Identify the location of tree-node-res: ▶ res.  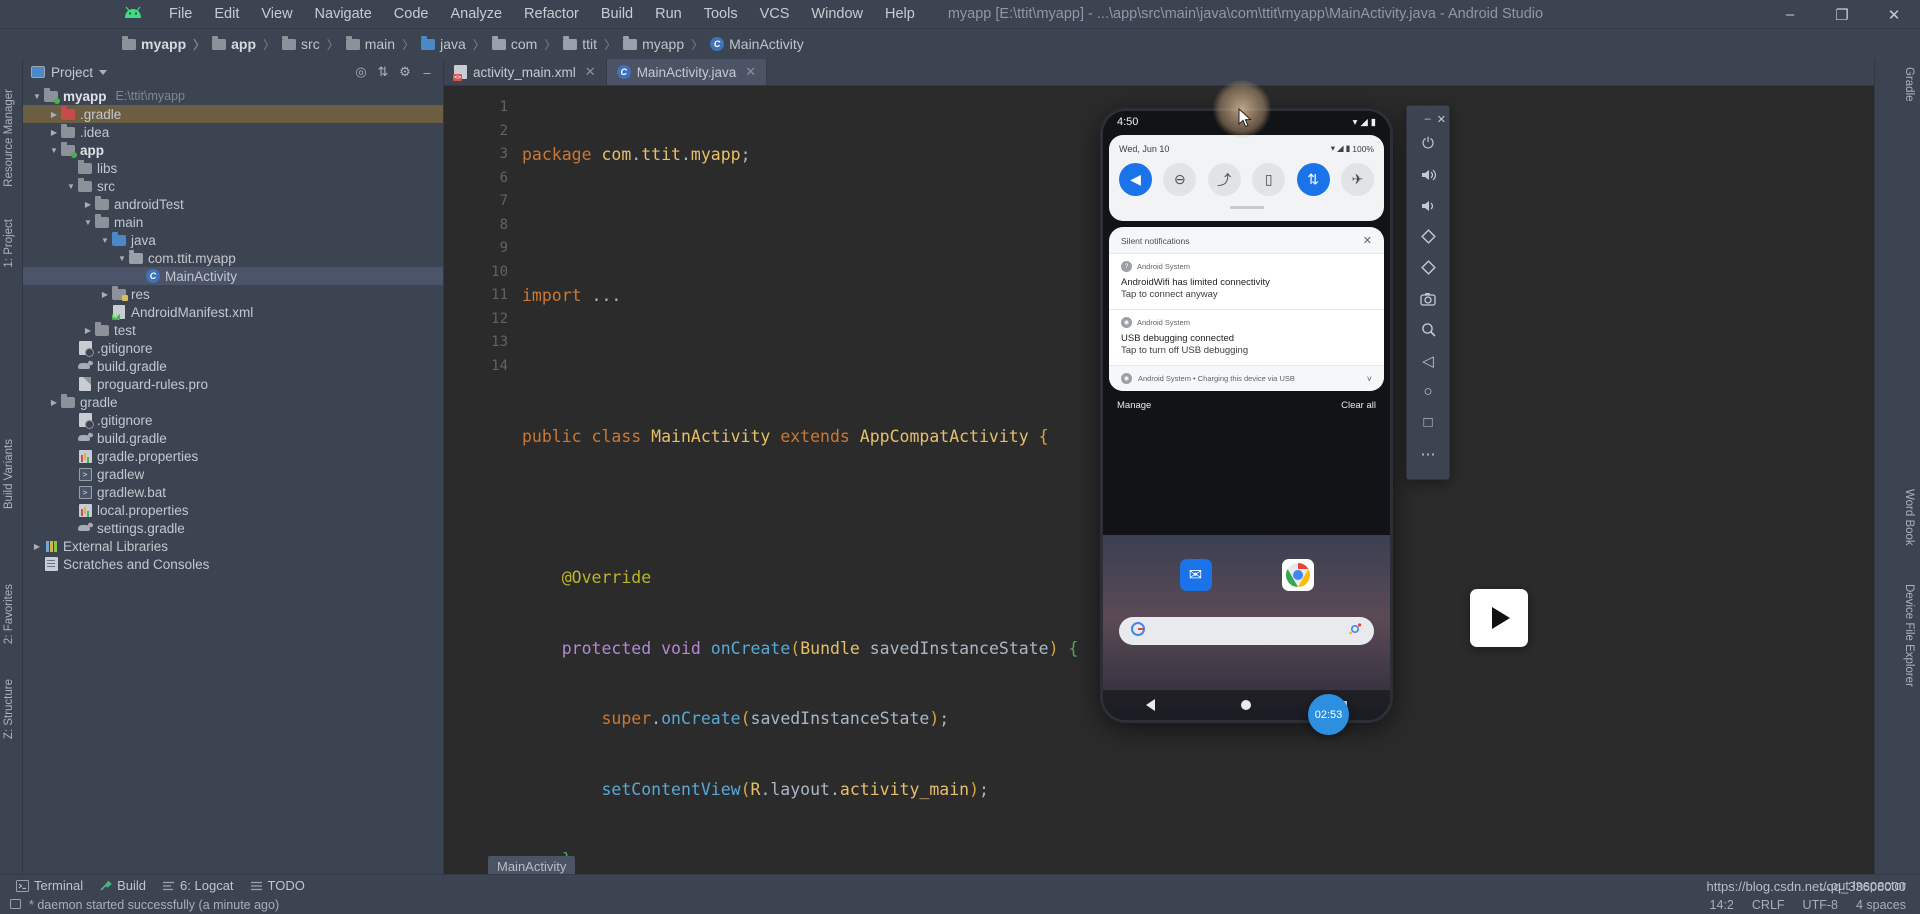
(233, 294).